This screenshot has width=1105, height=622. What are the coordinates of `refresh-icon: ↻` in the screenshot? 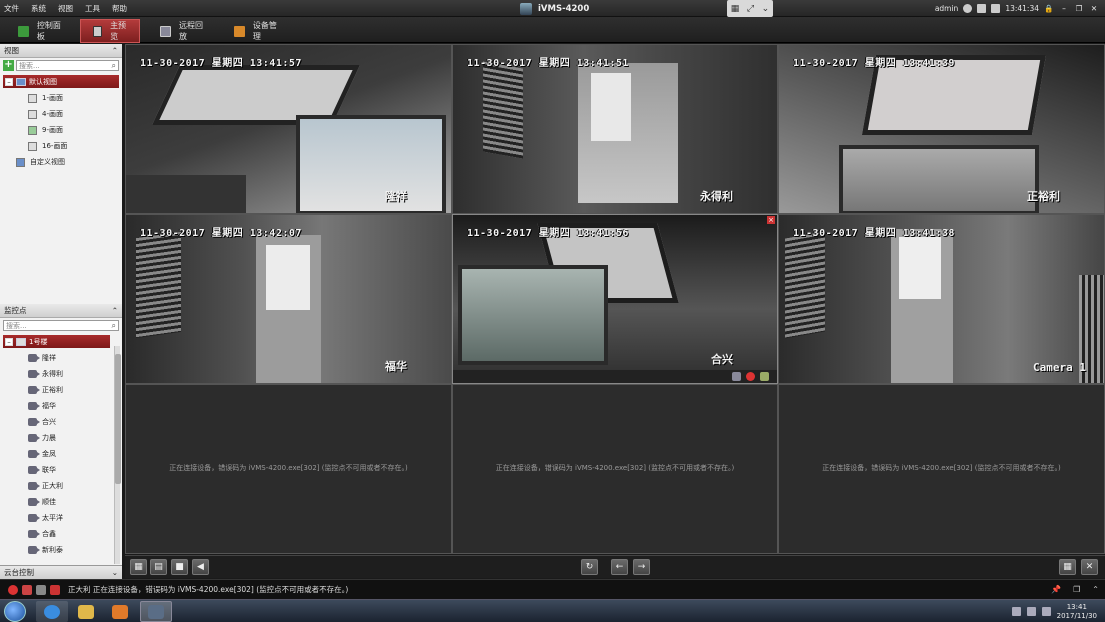 It's located at (589, 567).